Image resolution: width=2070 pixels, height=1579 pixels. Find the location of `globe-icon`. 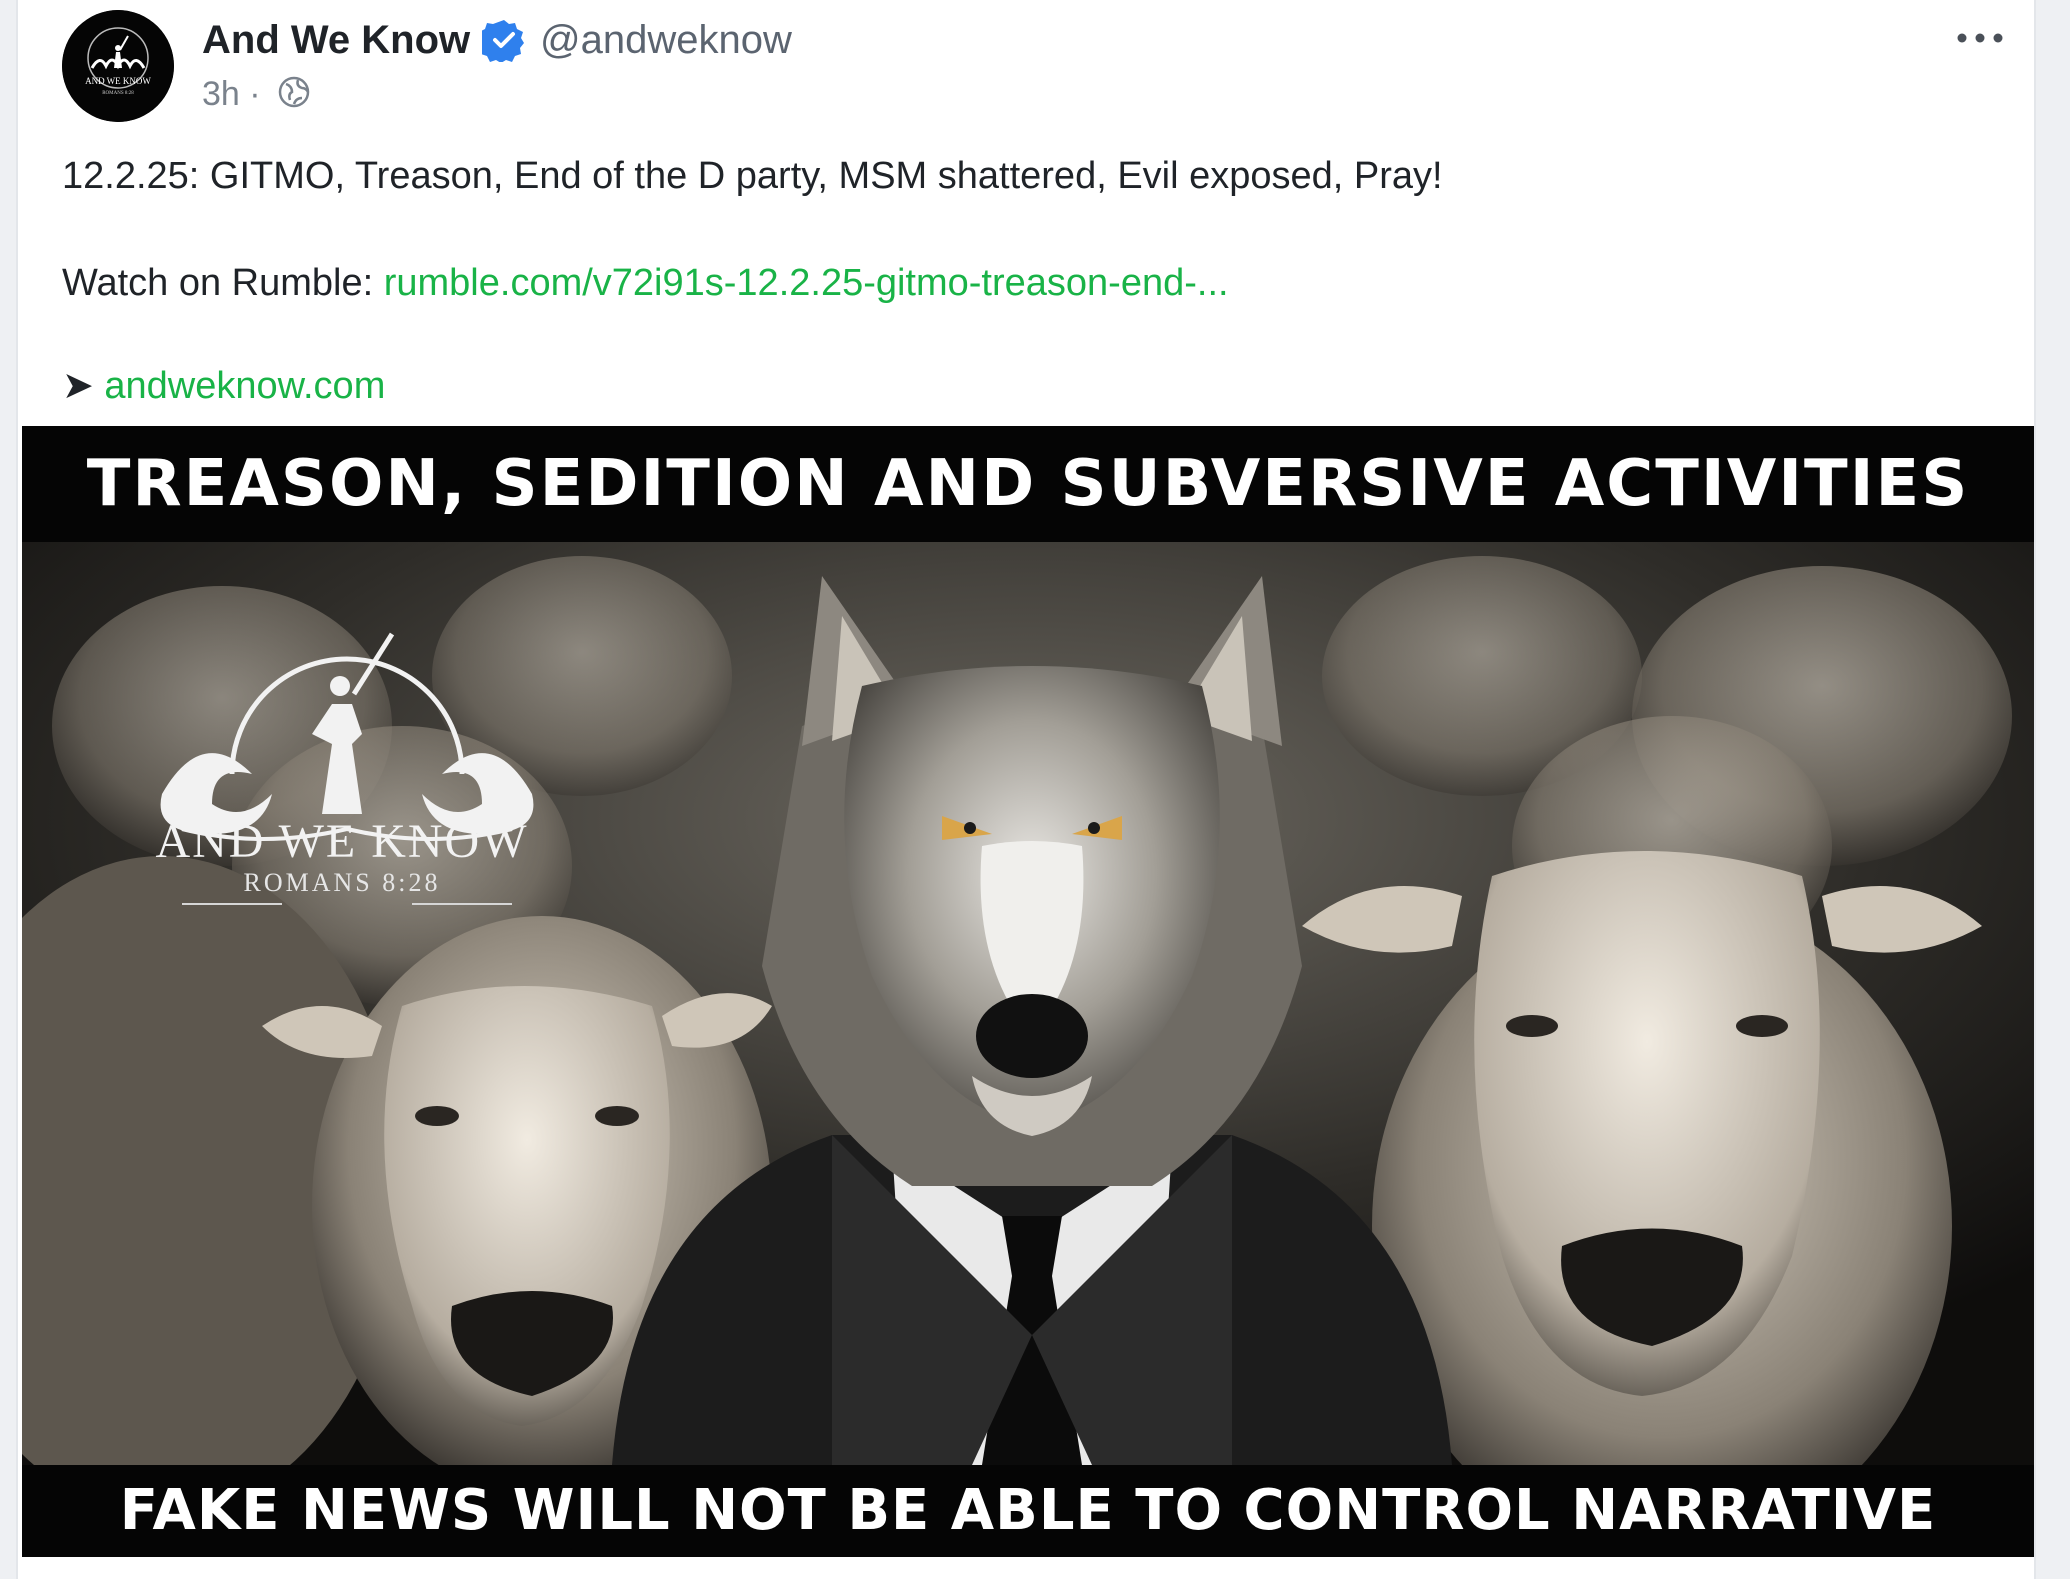

globe-icon is located at coordinates (294, 92).